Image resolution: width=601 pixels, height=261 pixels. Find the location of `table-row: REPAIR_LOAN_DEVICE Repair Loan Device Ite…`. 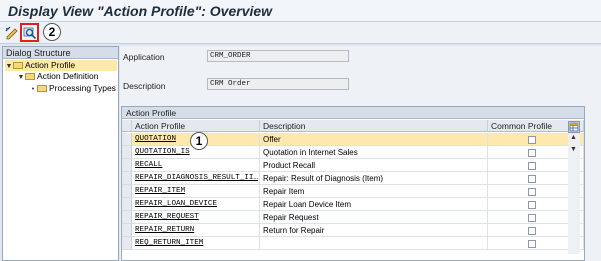

table-row: REPAIR_LOAN_DEVICE Repair Loan Device Ite… is located at coordinates (353, 204).